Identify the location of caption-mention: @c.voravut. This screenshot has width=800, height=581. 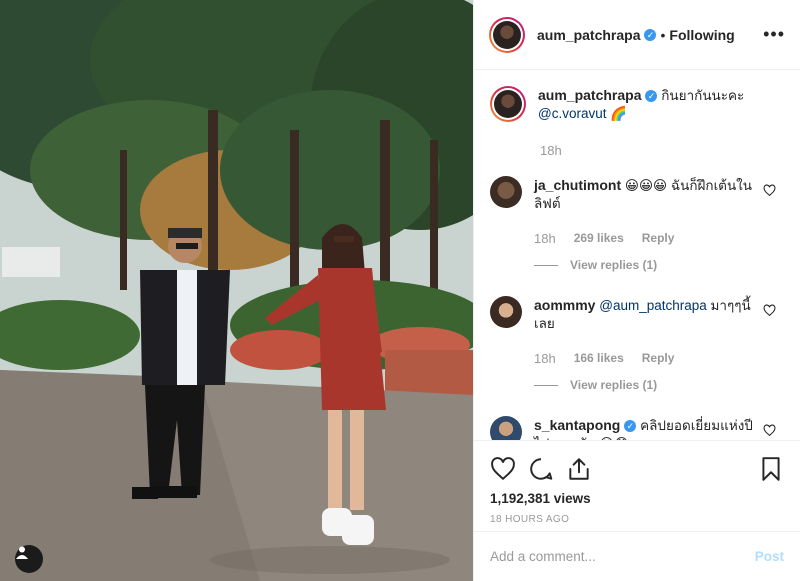
(572, 113).